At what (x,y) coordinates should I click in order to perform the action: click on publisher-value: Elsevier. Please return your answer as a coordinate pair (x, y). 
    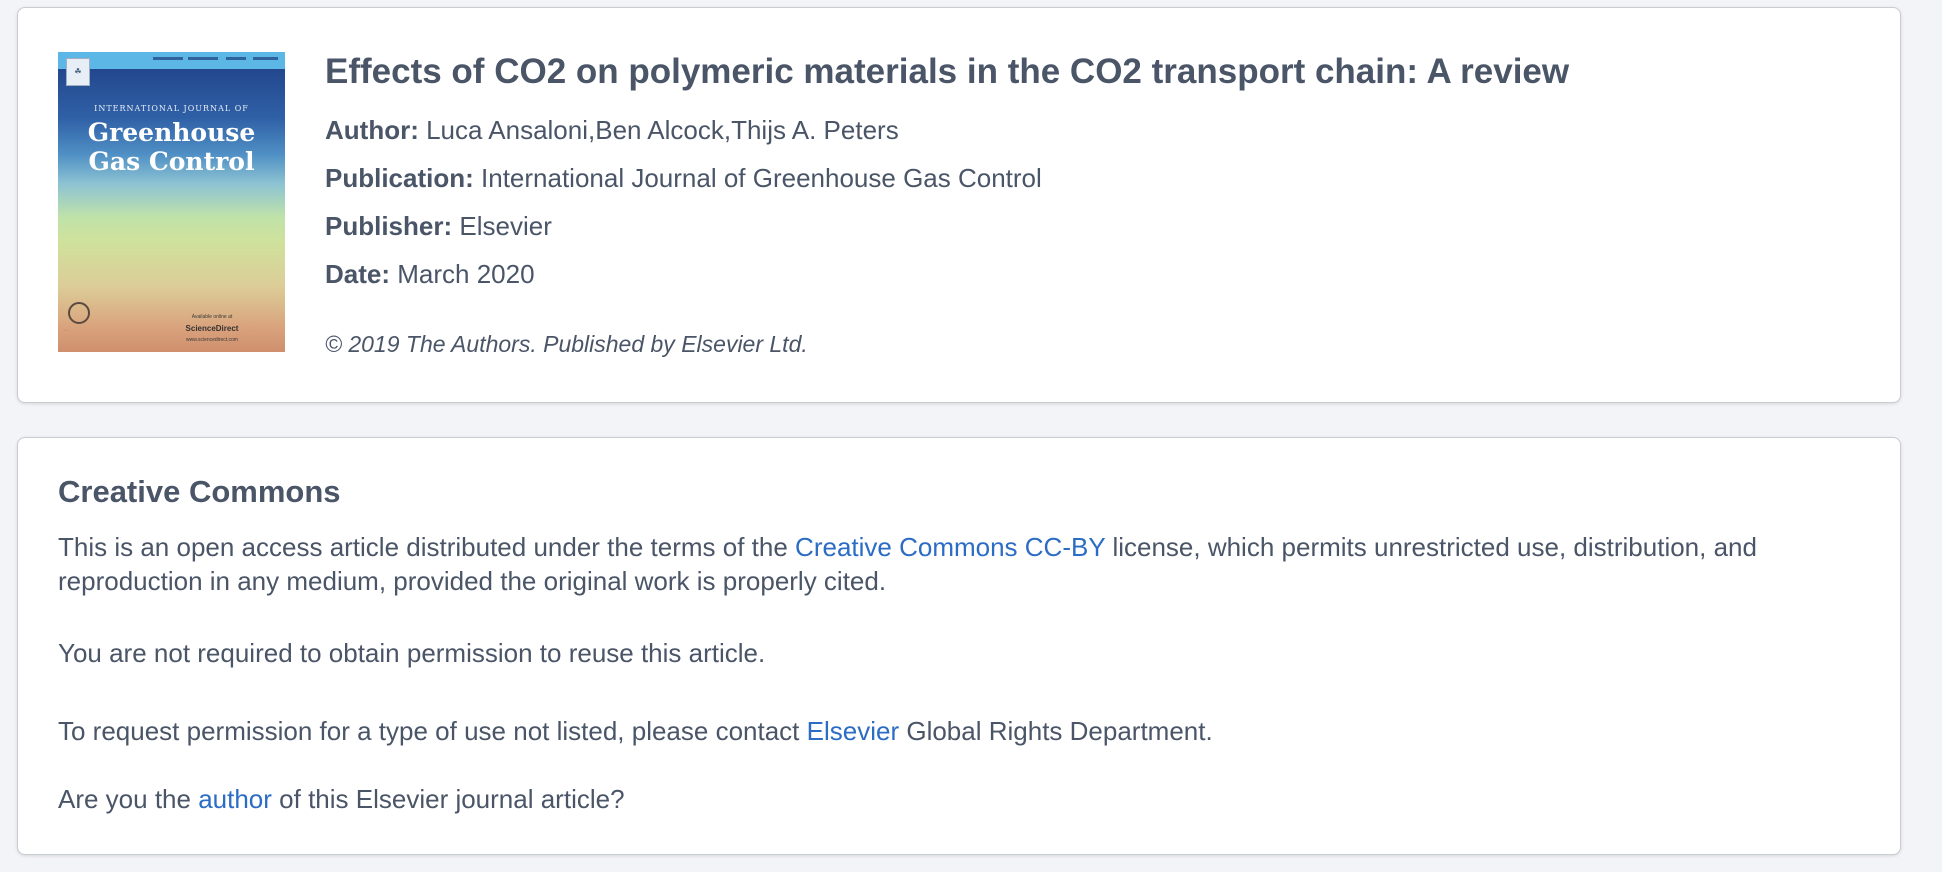
    Looking at the image, I should click on (505, 226).